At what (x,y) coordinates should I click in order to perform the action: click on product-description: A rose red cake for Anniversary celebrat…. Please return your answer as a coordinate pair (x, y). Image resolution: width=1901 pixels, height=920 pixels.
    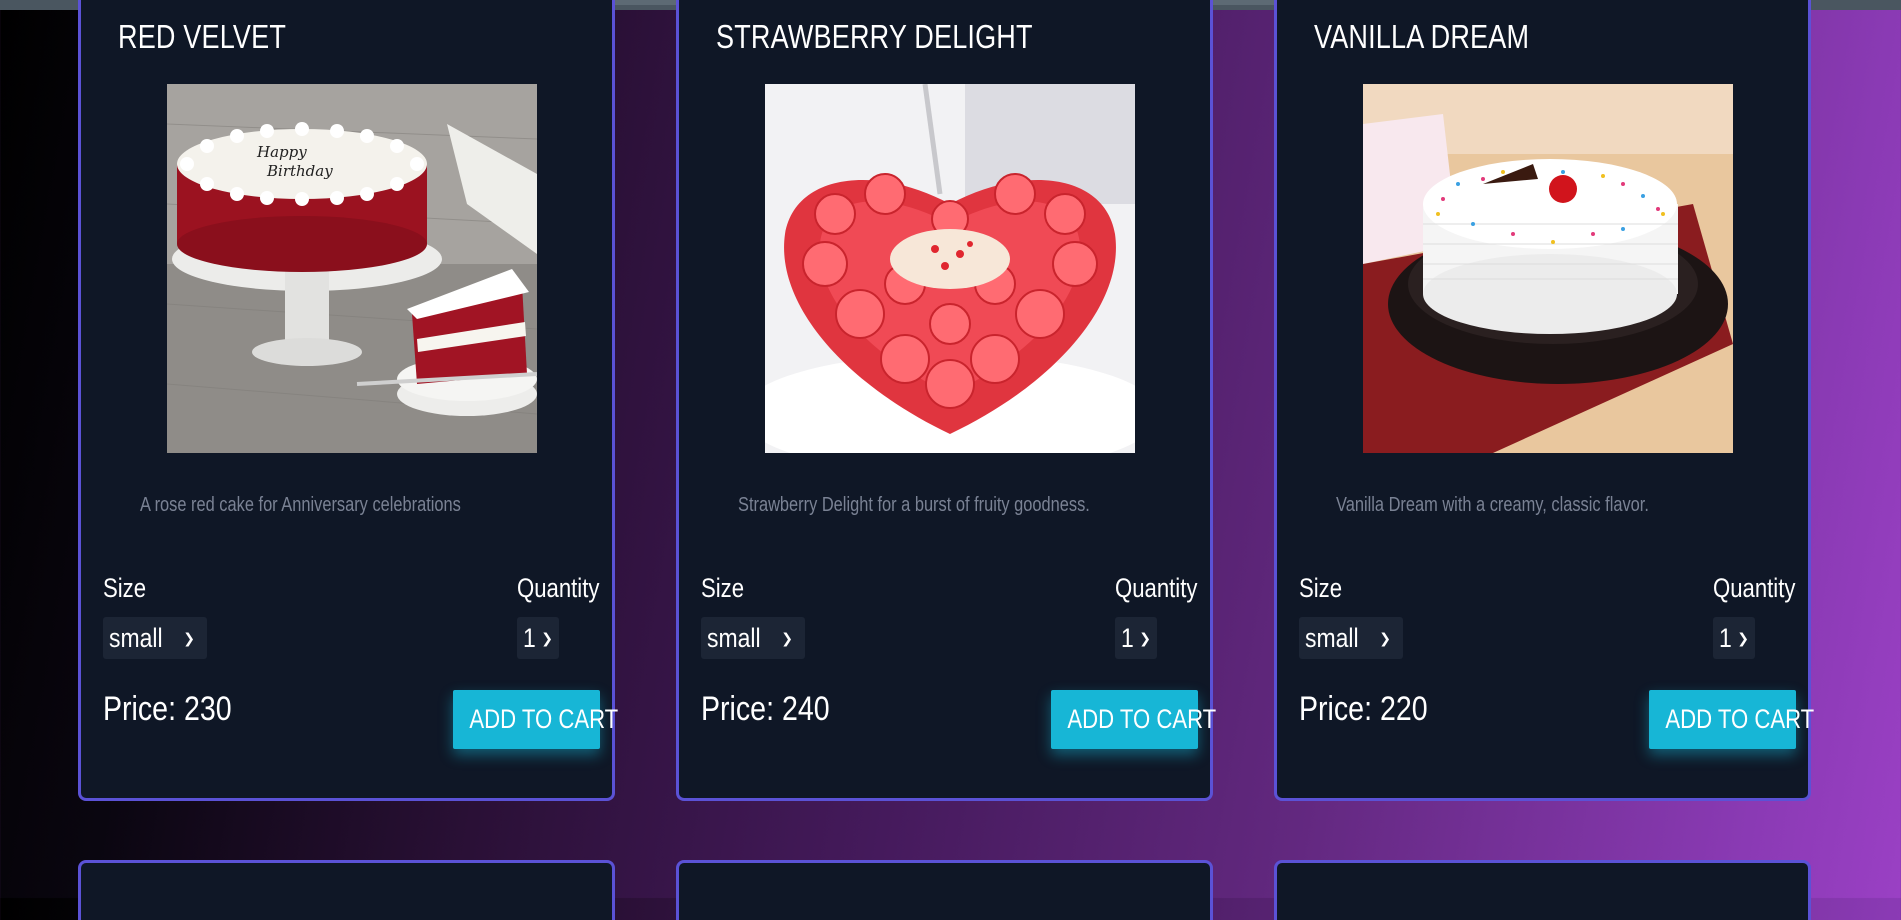
    Looking at the image, I should click on (300, 505).